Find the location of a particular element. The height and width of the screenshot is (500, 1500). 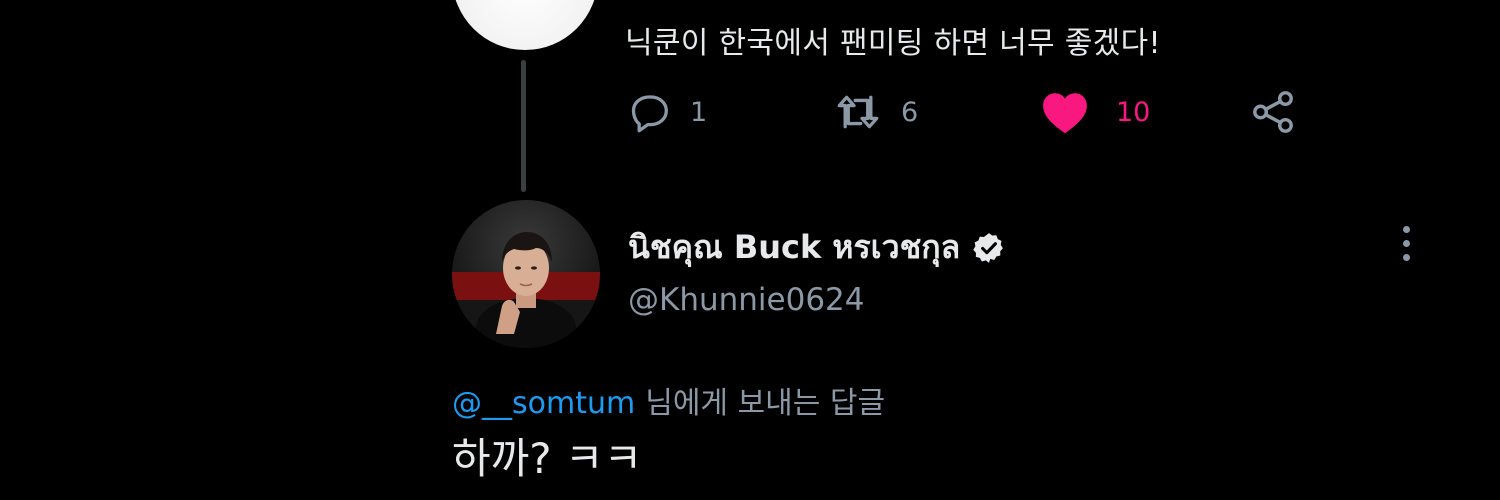

display-name-row: นิชคุณ Buck หรเวชกุล is located at coordinates (817, 247).